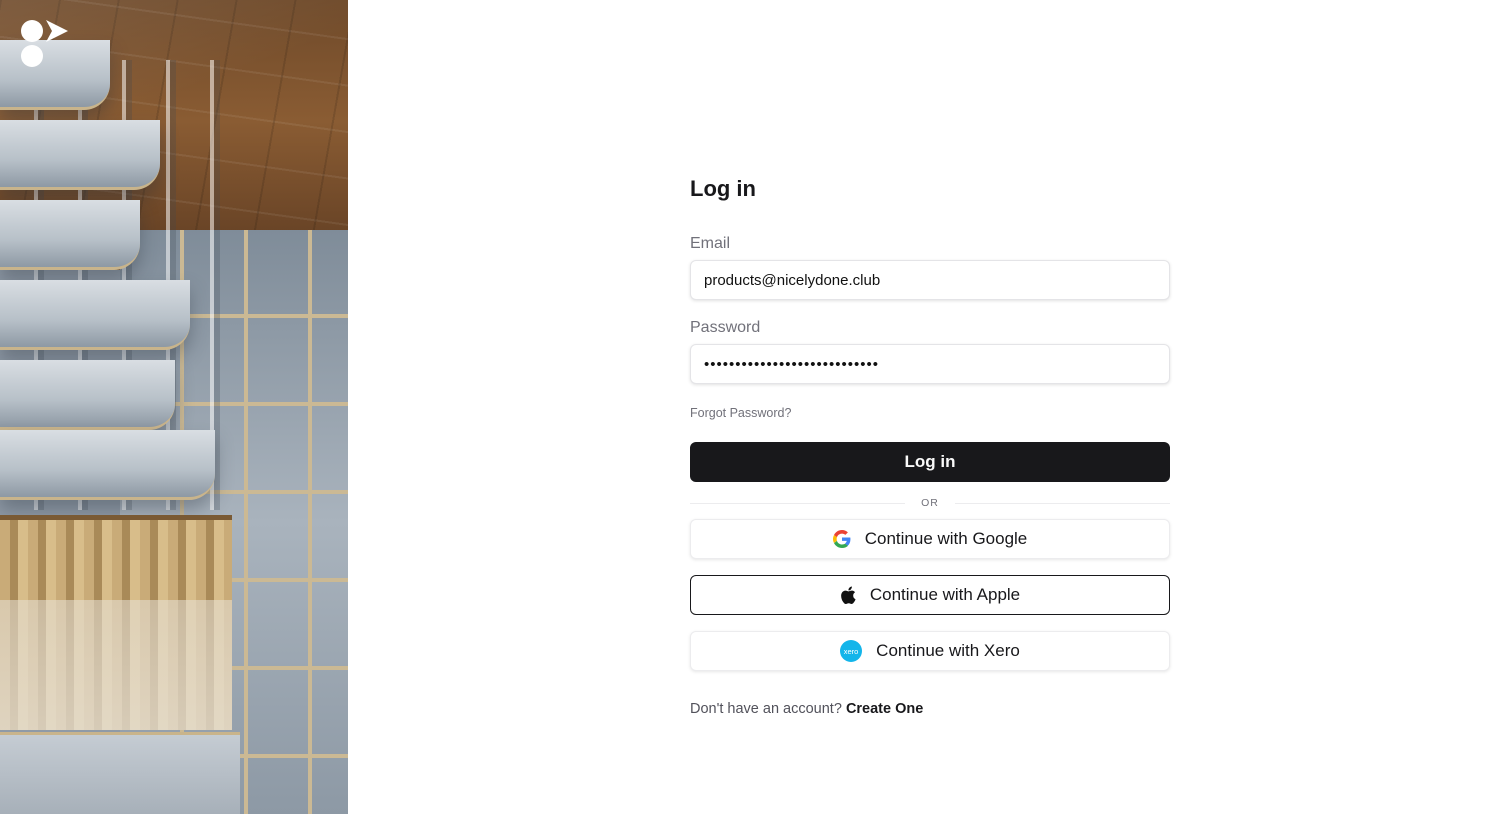 The height and width of the screenshot is (814, 1512). What do you see at coordinates (884, 709) in the screenshot?
I see `create-account-link: Create One` at bounding box center [884, 709].